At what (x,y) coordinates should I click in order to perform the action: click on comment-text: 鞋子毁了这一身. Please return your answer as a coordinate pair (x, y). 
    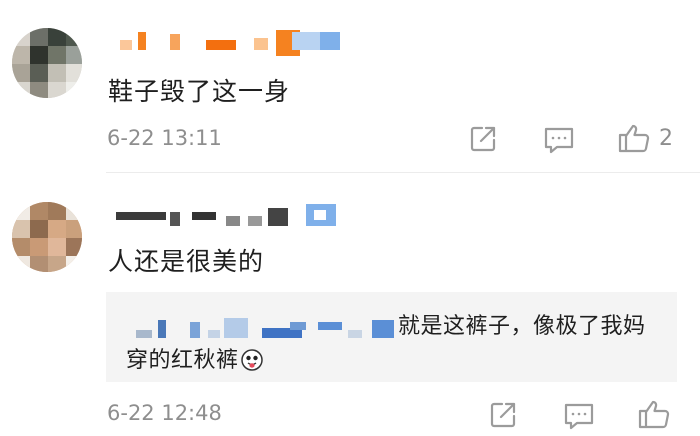
    Looking at the image, I should click on (199, 91).